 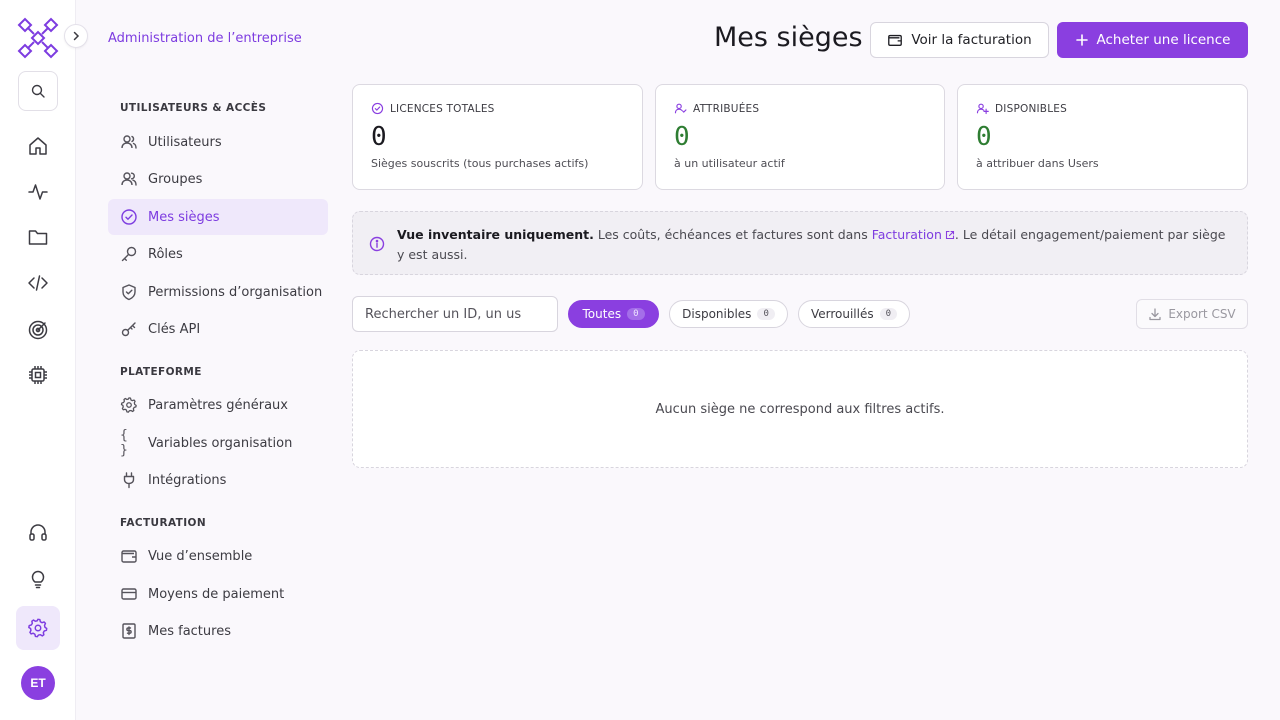 I want to click on rail-search-button, so click(x=38, y=91).